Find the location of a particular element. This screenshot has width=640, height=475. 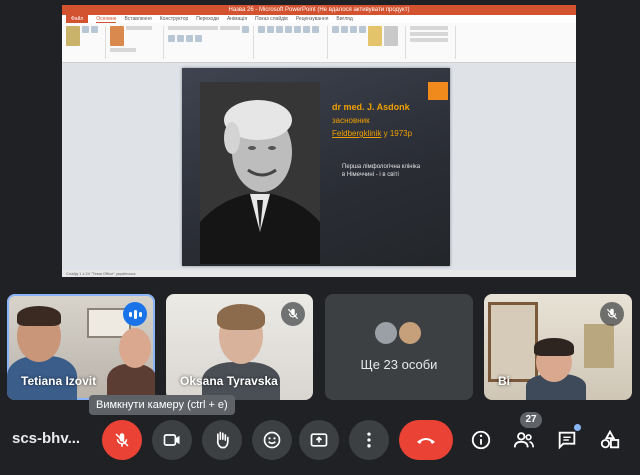

clinic-link: Feldbergklinik is located at coordinates (356, 133).